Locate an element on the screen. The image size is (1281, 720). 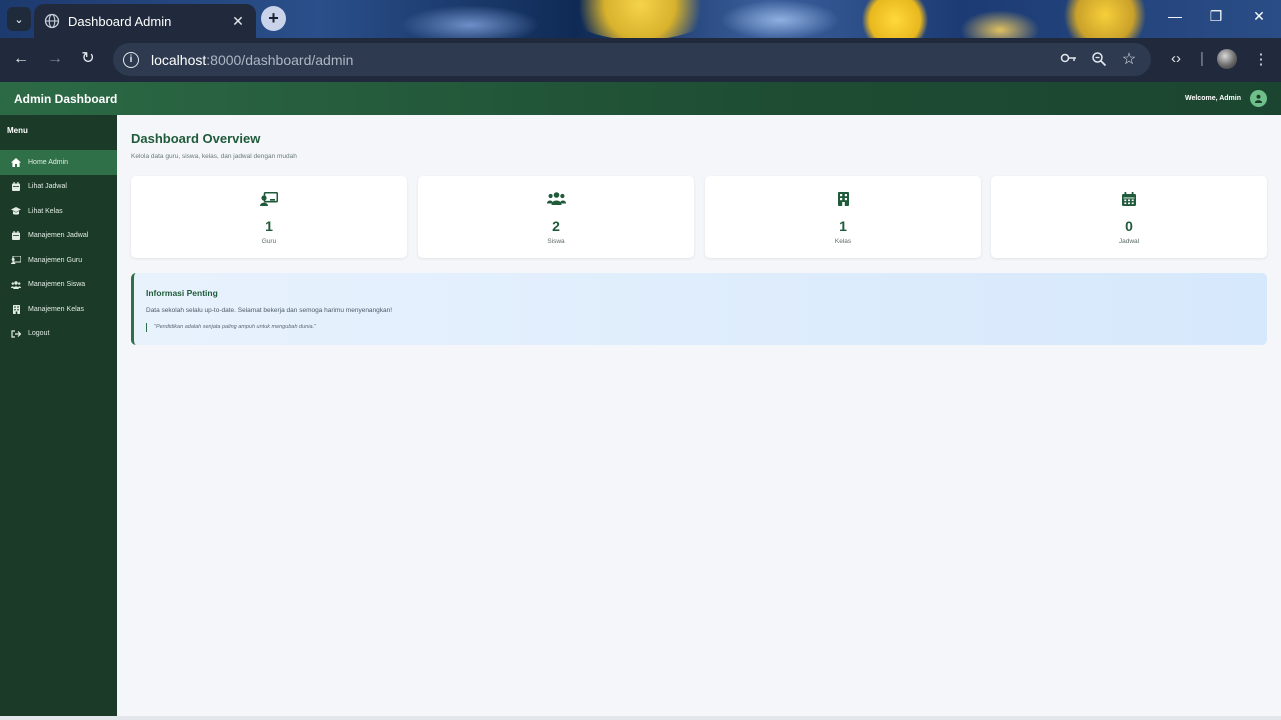
stat-card-guru: 1 Guru is located at coordinates (269, 217).